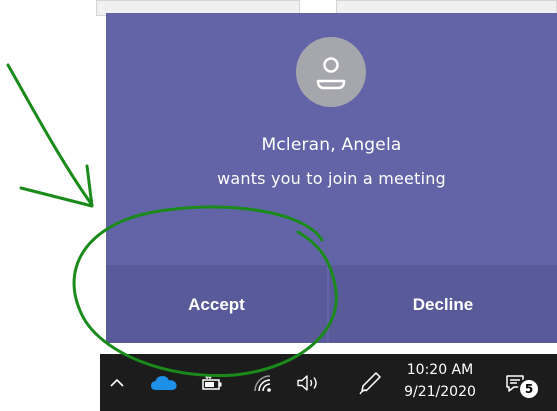 This screenshot has width=557, height=411. What do you see at coordinates (263, 382) in the screenshot?
I see `wifi-icon` at bounding box center [263, 382].